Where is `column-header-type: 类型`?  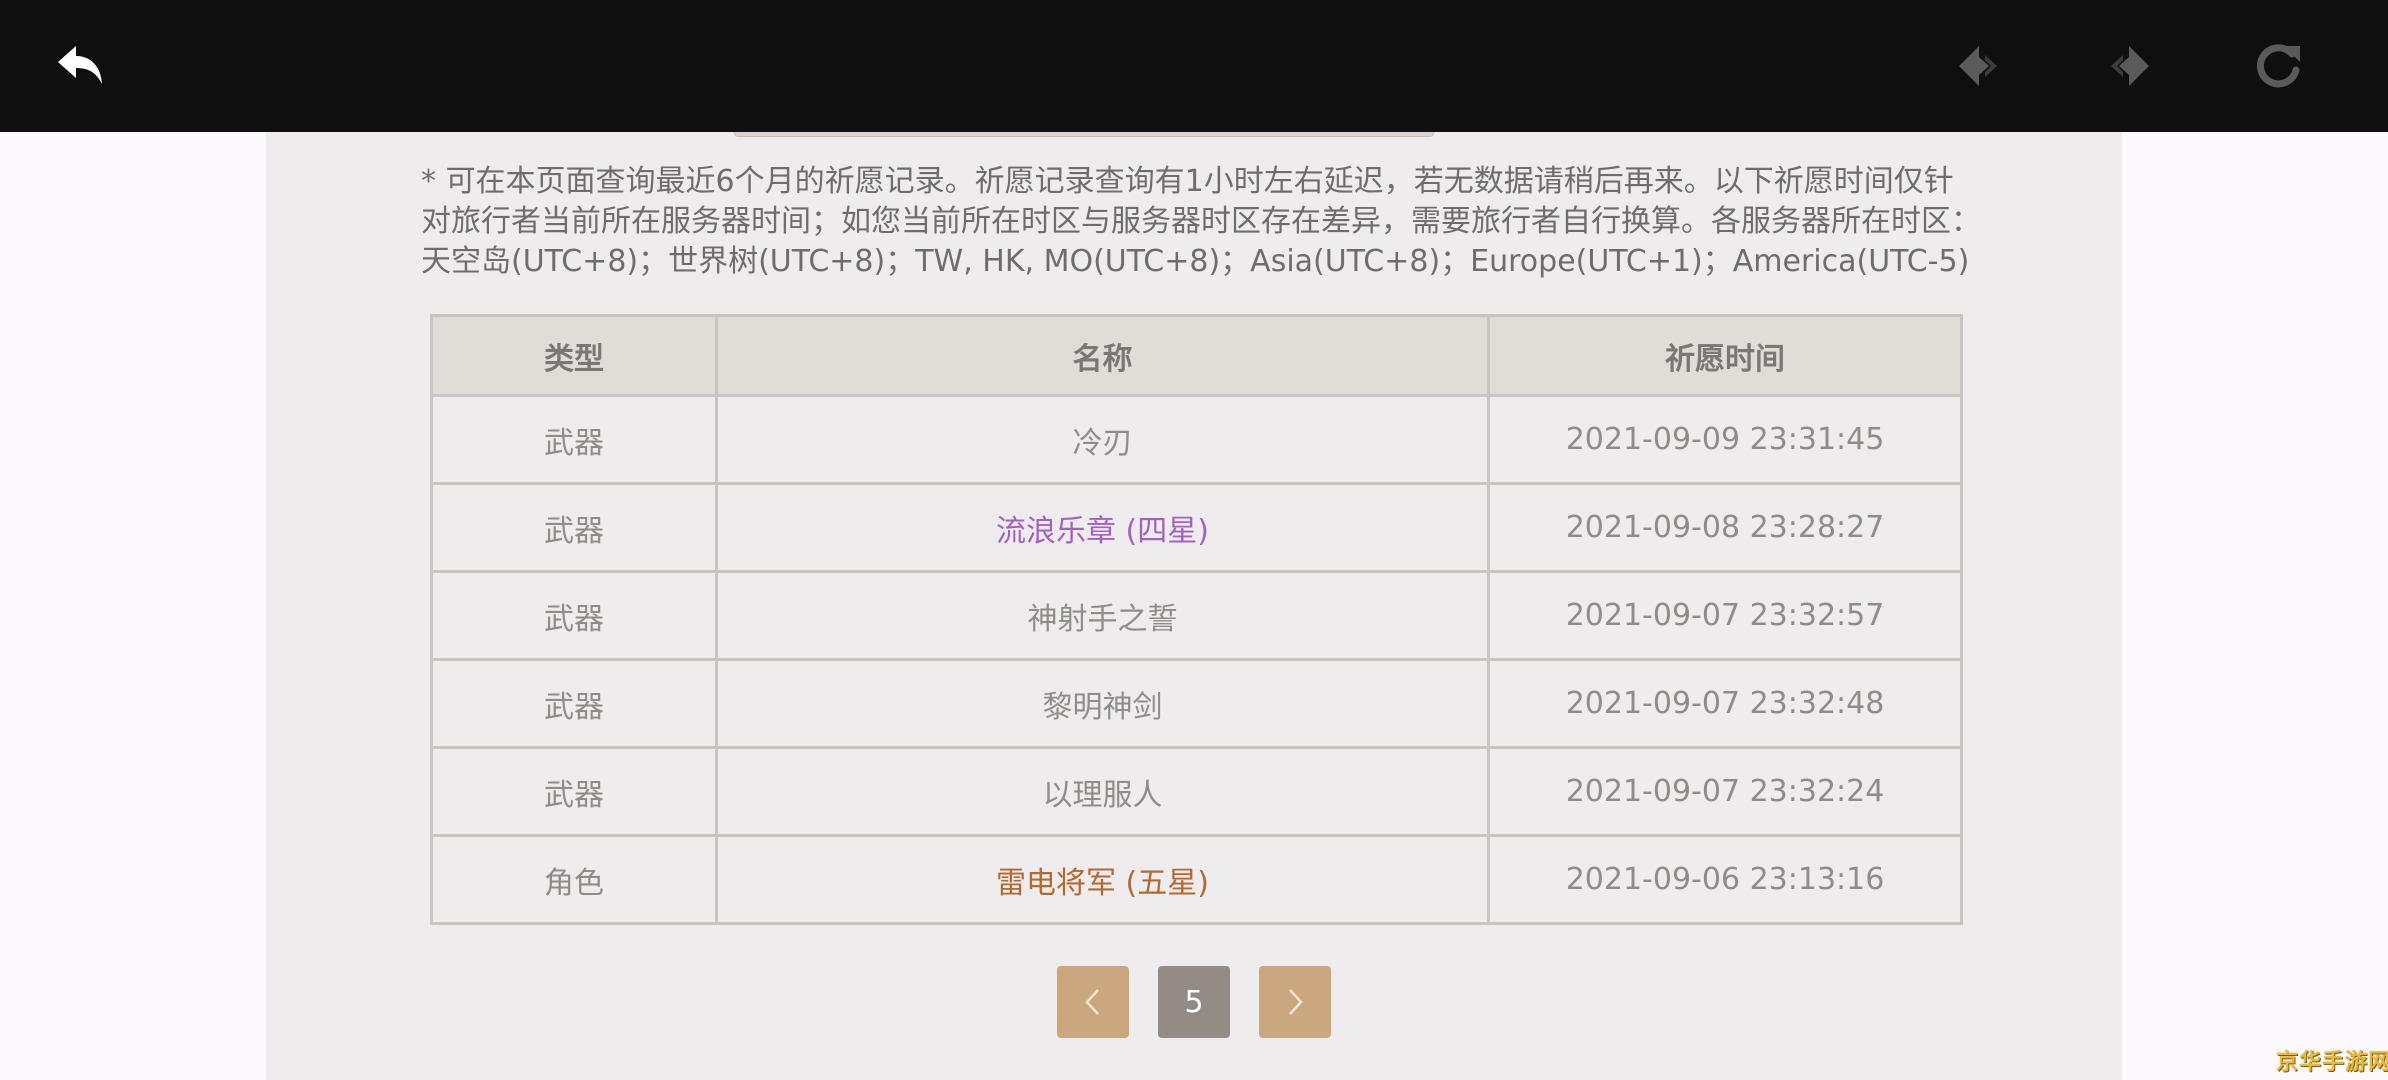 column-header-type: 类型 is located at coordinates (574, 355).